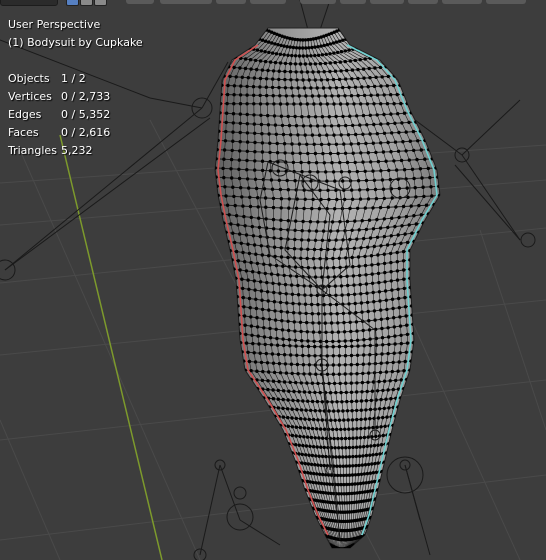 This screenshot has height=560, width=546. What do you see at coordinates (47, 78) in the screenshot?
I see `stat-objects: Objects 1 / 2` at bounding box center [47, 78].